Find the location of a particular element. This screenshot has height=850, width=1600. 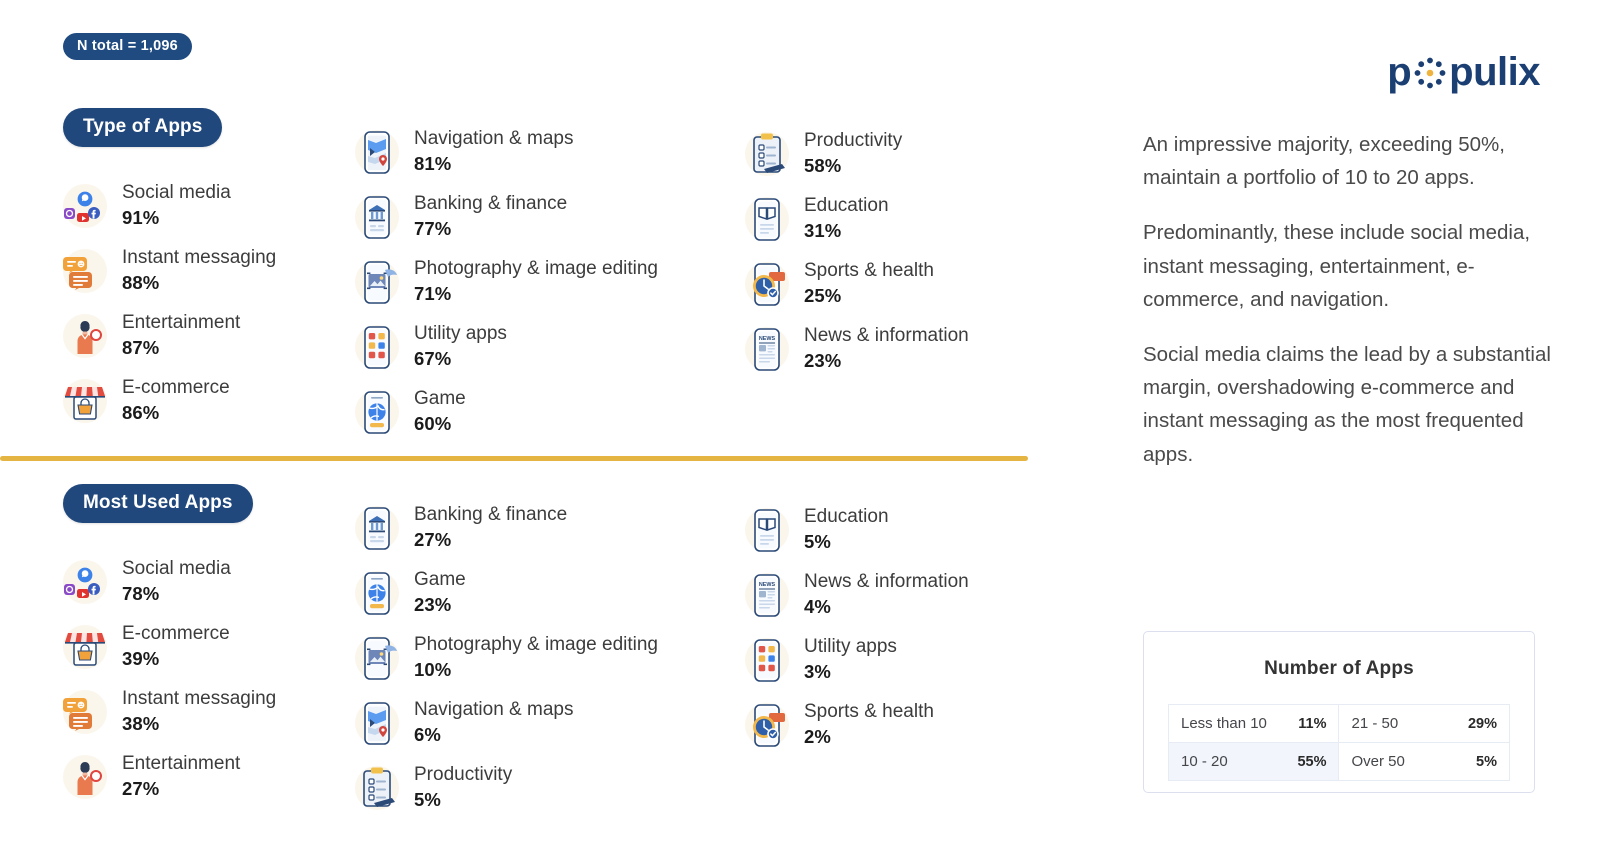

app-item-value: 91% is located at coordinates (141, 218).